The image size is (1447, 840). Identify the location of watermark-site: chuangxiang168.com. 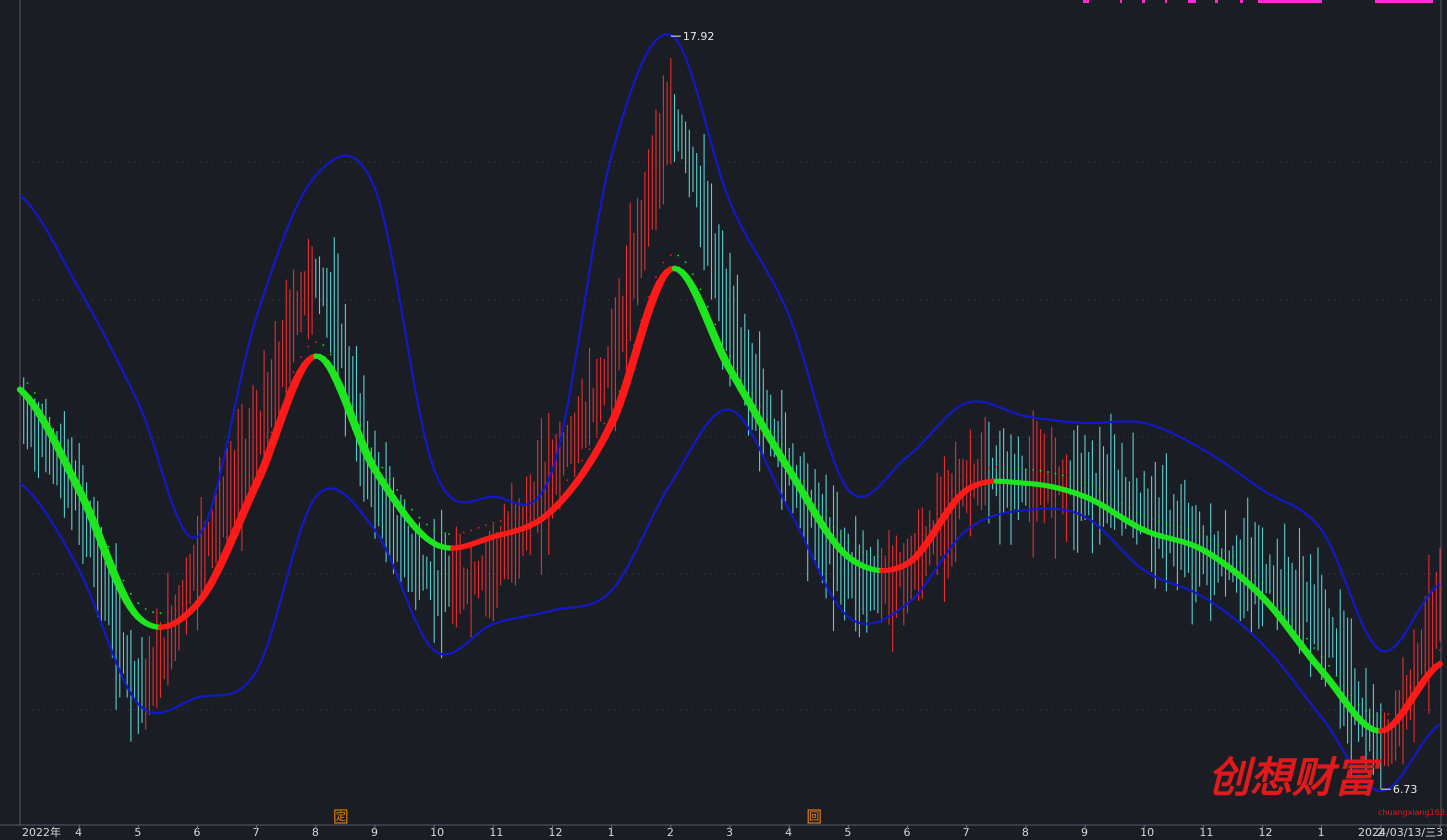
(1412, 812).